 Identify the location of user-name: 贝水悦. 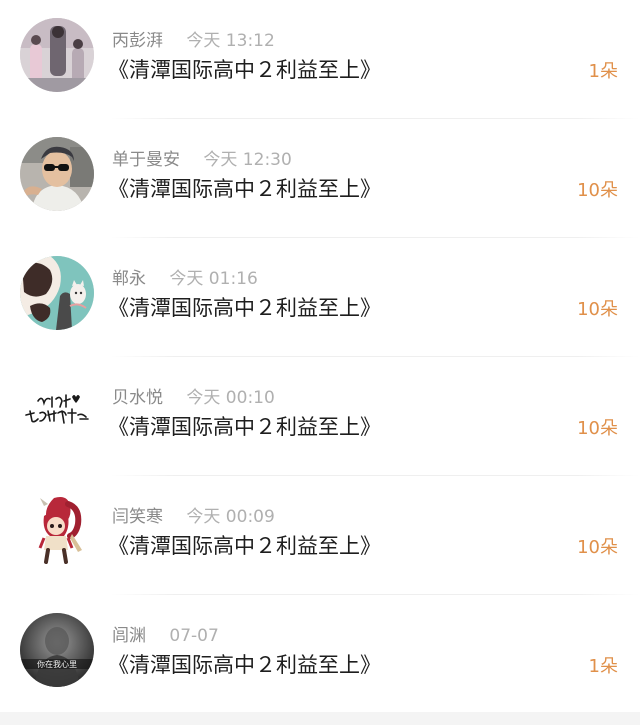
(137, 398).